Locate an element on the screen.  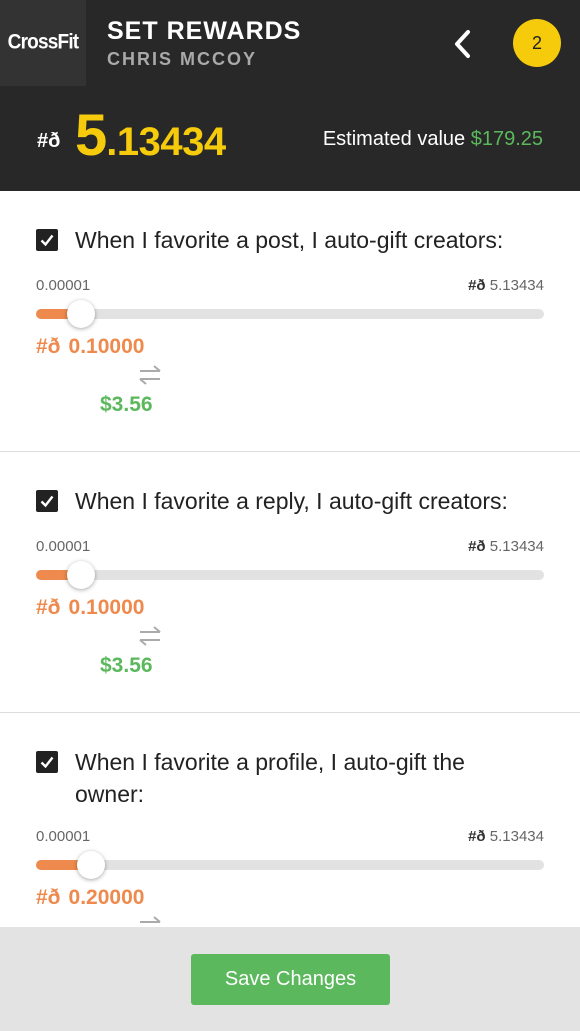
logo: CrossFit is located at coordinates (43, 43).